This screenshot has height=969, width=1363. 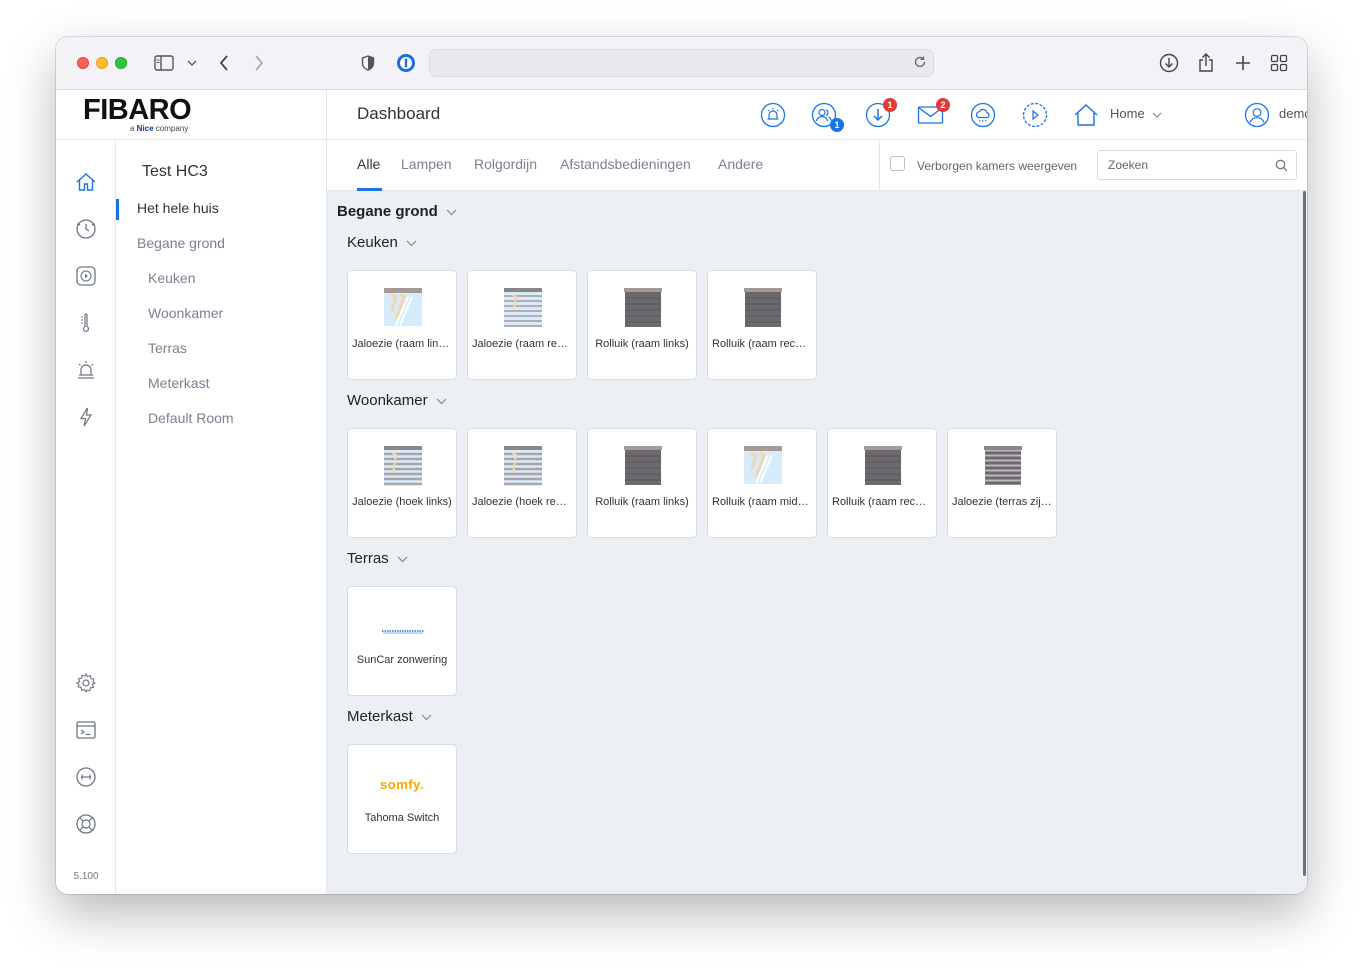 What do you see at coordinates (86, 777) in the screenshot?
I see `network-icon` at bounding box center [86, 777].